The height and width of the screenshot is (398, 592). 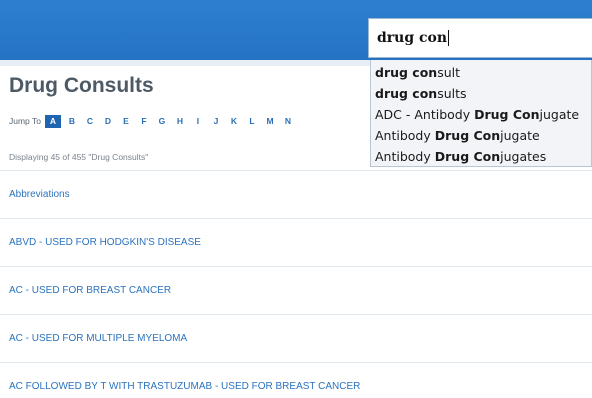 What do you see at coordinates (126, 121) in the screenshot?
I see `jump-letter-e: E` at bounding box center [126, 121].